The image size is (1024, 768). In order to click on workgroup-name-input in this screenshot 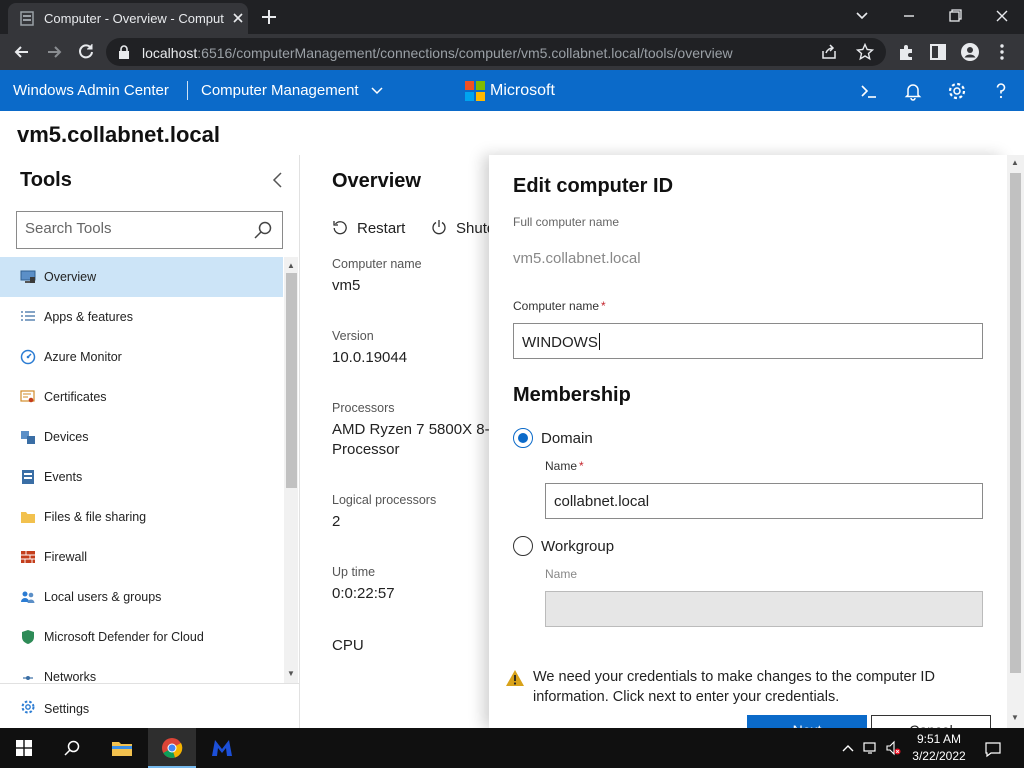, I will do `click(764, 609)`.